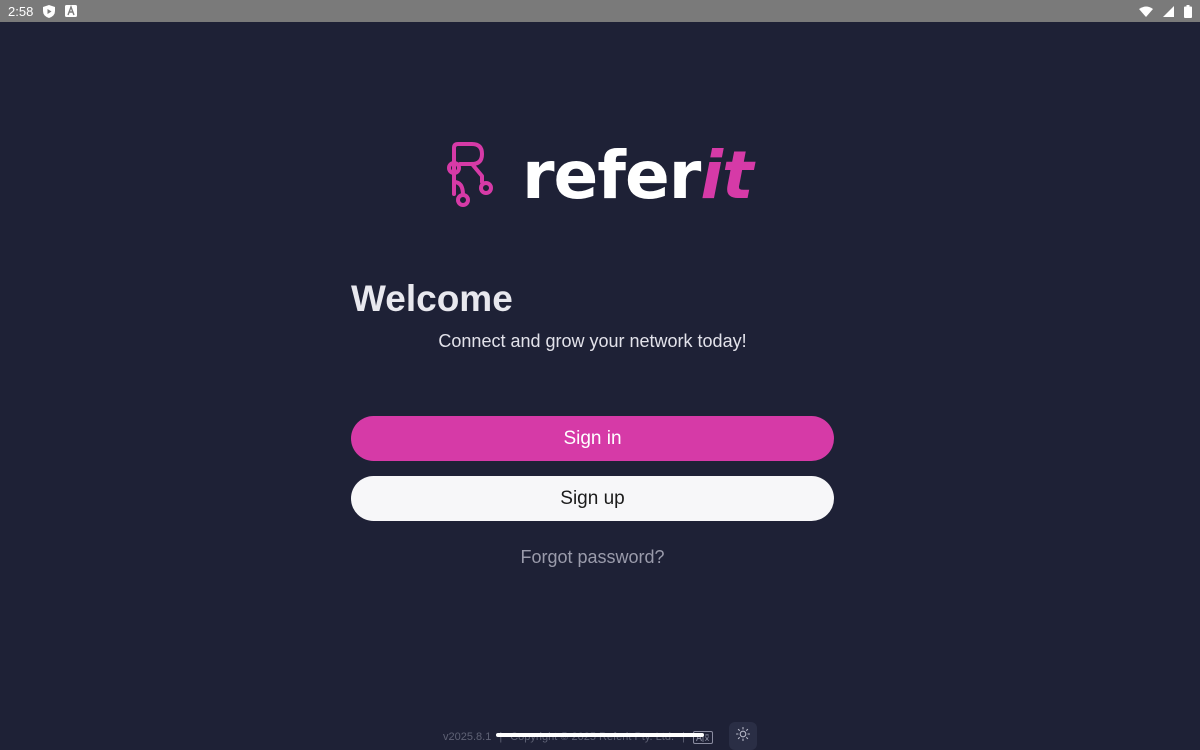  Describe the element at coordinates (592, 557) in the screenshot. I see `forgot-password-link: Forgot password?` at that location.